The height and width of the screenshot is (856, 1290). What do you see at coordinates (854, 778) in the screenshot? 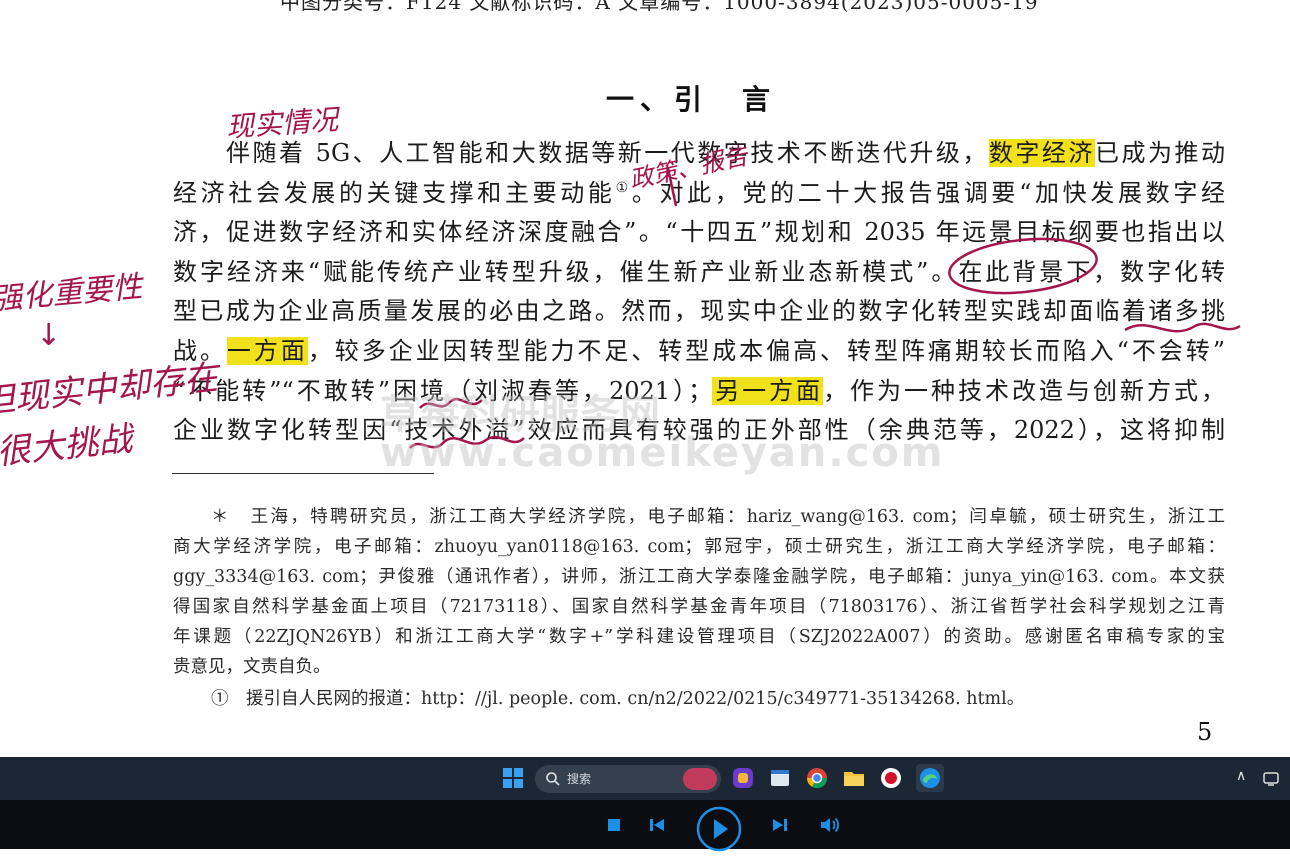
I see `folder-icon` at bounding box center [854, 778].